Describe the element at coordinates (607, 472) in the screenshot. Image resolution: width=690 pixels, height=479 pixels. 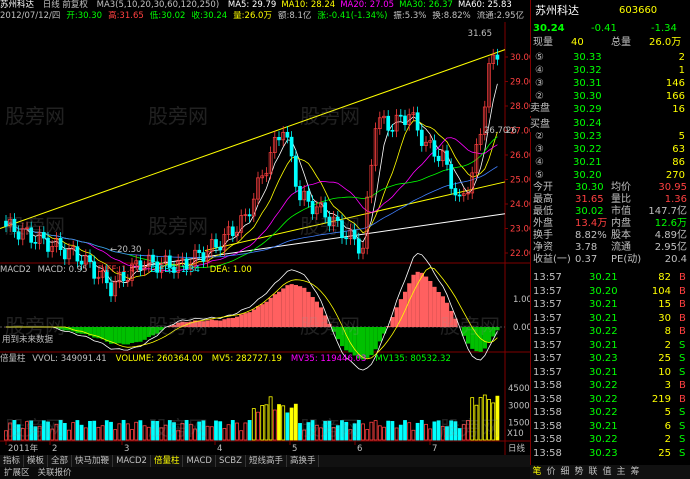
I see `quote-tab: 值` at that location.